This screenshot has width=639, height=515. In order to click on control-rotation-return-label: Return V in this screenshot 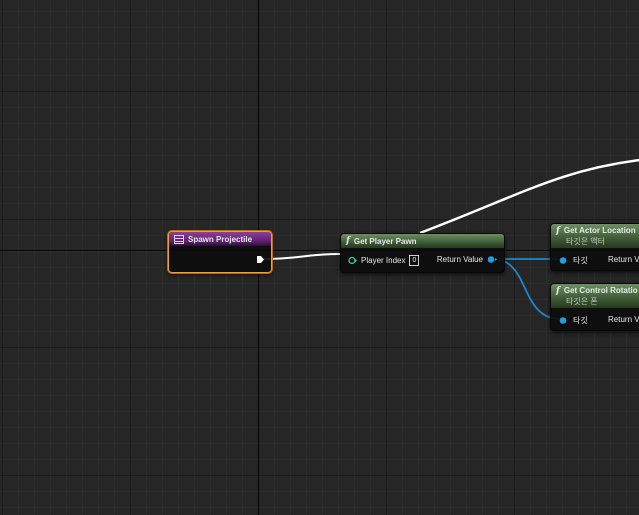, I will do `click(623, 319)`.